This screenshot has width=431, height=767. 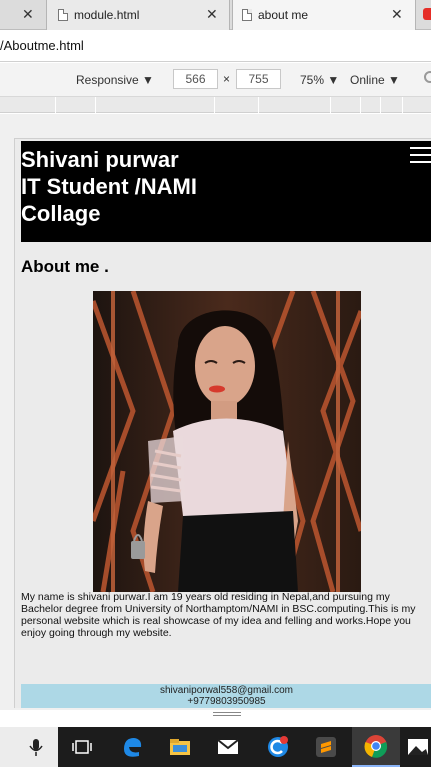 I want to click on address-bar: /Aboutme.html, so click(x=215, y=46).